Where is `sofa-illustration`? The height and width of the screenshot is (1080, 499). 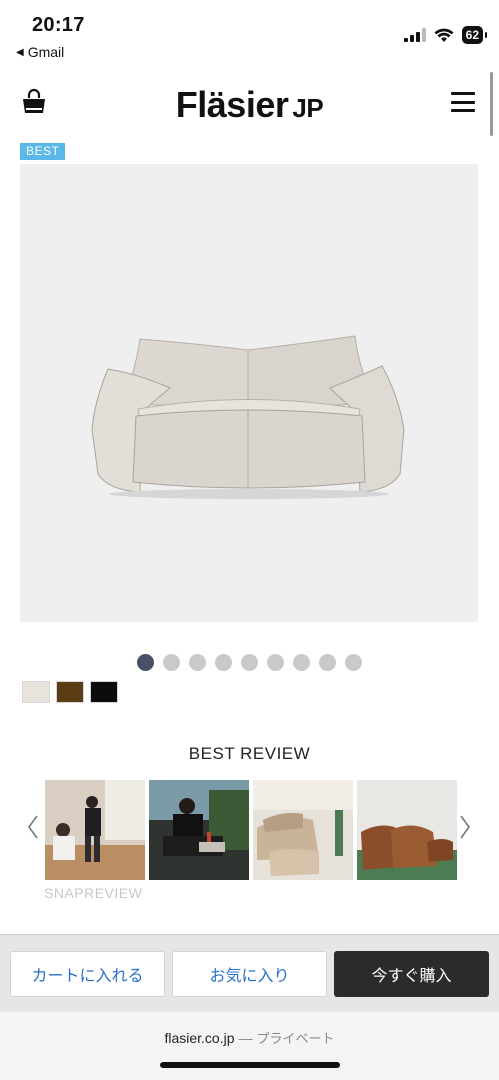 sofa-illustration is located at coordinates (248, 417).